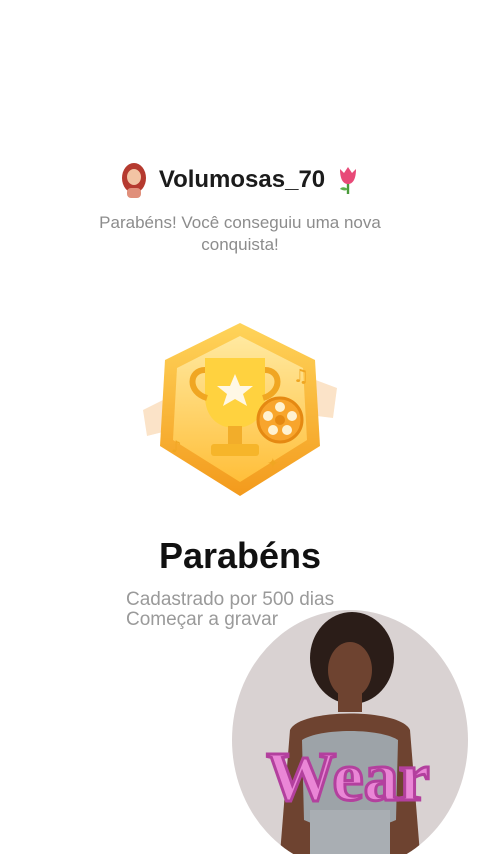 This screenshot has width=480, height=859. I want to click on wear-sticker-text: Wear, so click(347, 777).